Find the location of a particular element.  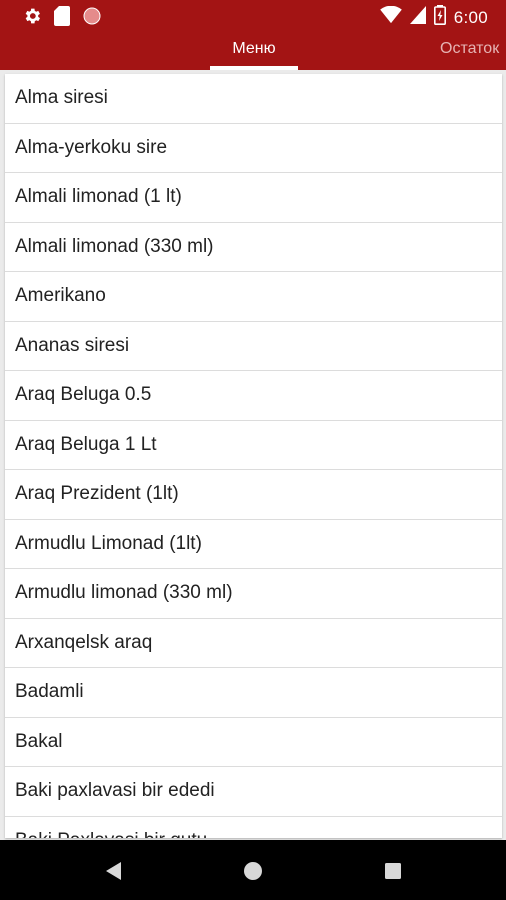

sd-card-icon is located at coordinates (62, 18).